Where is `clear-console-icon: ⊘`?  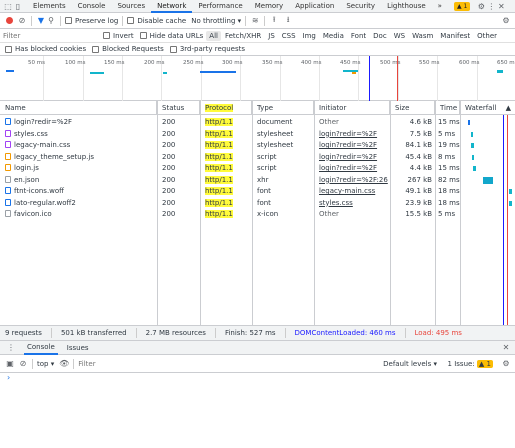 clear-console-icon: ⊘ is located at coordinates (23, 364).